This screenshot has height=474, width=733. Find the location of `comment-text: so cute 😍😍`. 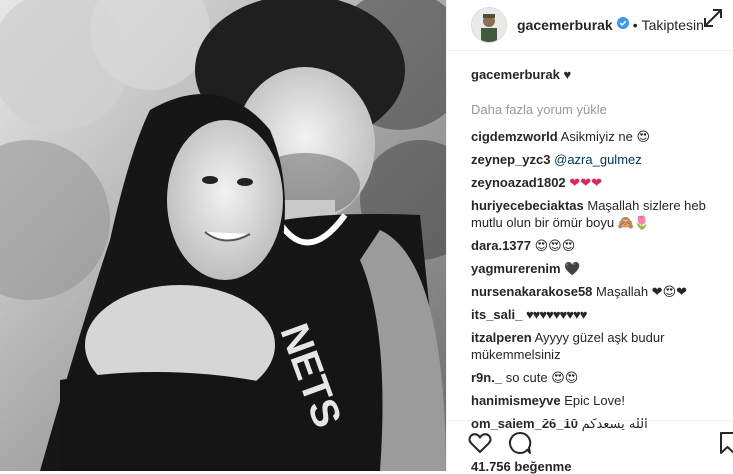

comment-text: so cute 😍😍 is located at coordinates (542, 377).